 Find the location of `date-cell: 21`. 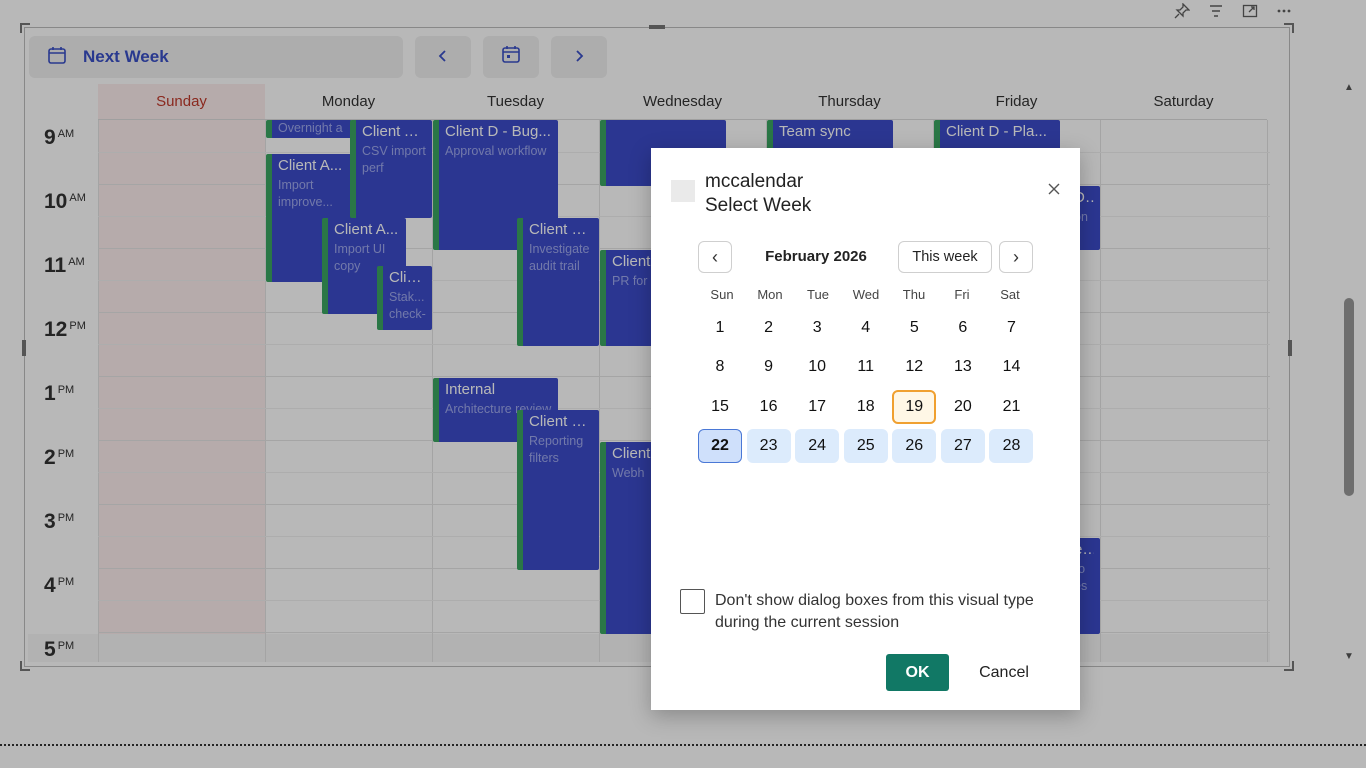

date-cell: 21 is located at coordinates (1011, 407).